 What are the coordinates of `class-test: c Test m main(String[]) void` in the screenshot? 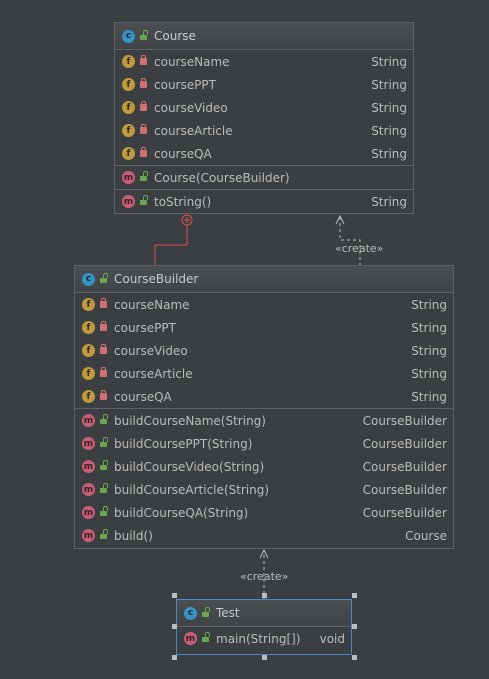 It's located at (264, 627).